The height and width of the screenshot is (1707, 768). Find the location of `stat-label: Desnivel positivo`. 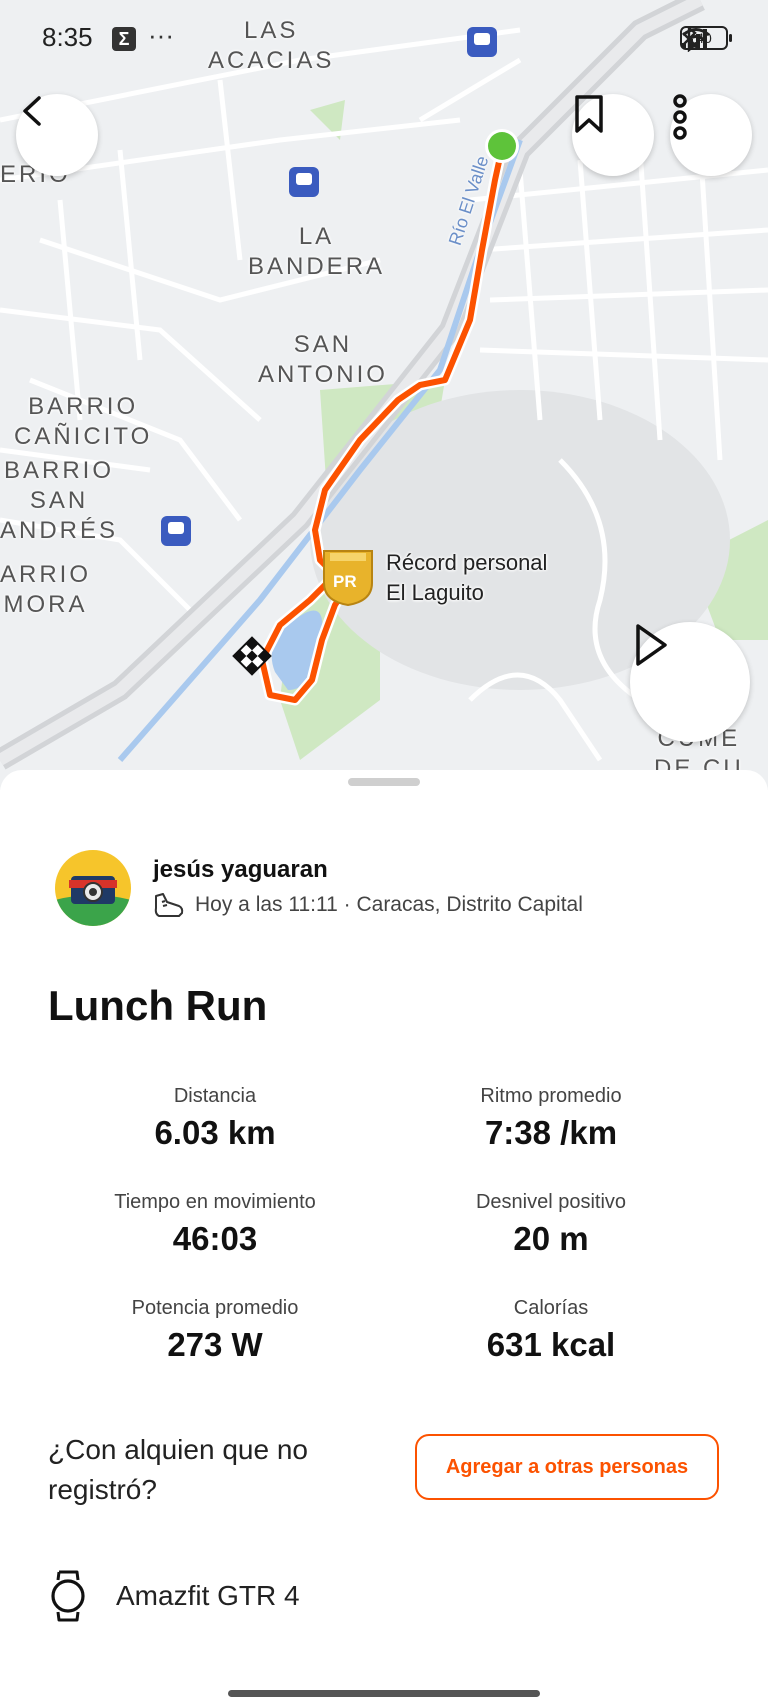

stat-label: Desnivel positivo is located at coordinates (551, 1202).